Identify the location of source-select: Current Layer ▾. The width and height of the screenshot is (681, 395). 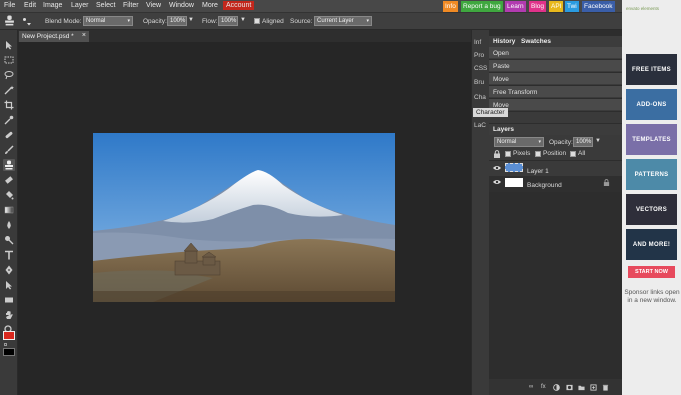
(343, 21).